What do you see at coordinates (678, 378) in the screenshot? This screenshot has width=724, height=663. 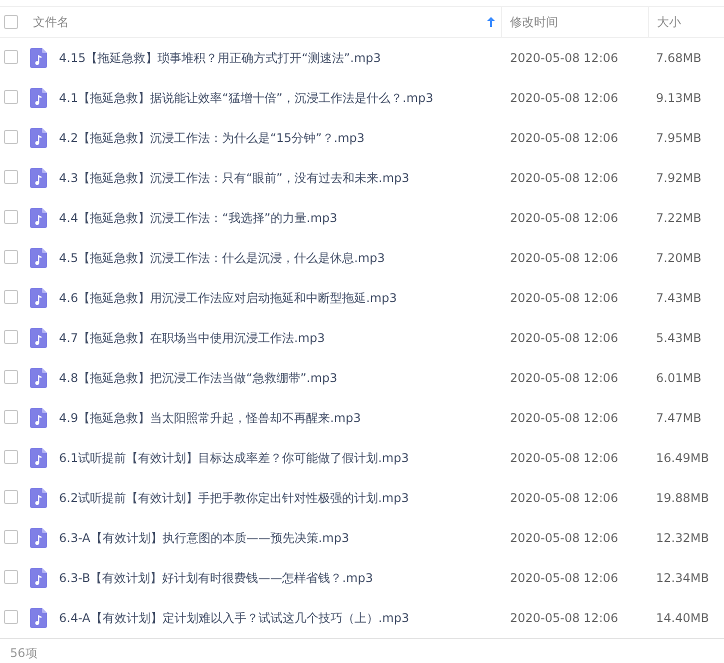 I see `file-size: 6.01MB` at bounding box center [678, 378].